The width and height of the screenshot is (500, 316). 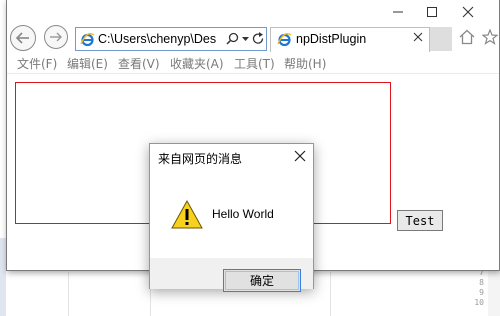 What do you see at coordinates (467, 37) in the screenshot?
I see `home-icon` at bounding box center [467, 37].